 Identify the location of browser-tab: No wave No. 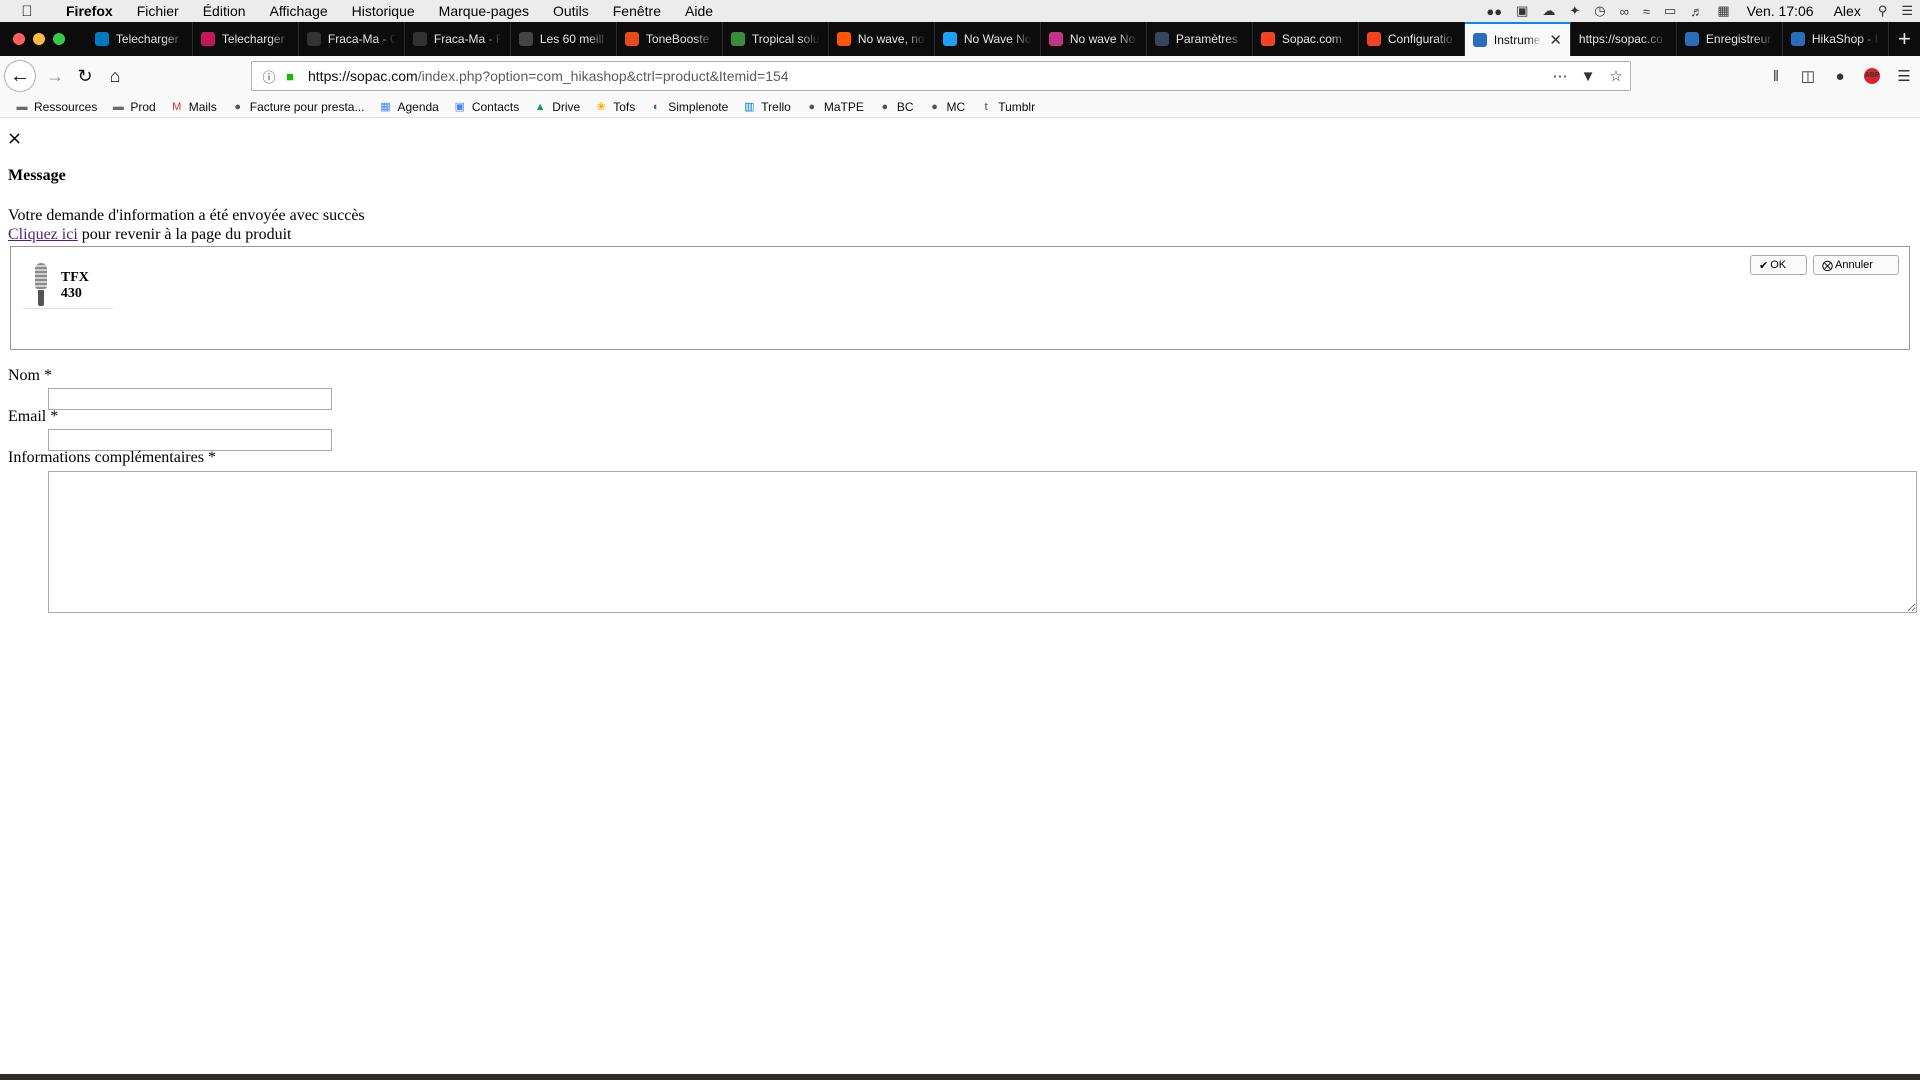
(1094, 39).